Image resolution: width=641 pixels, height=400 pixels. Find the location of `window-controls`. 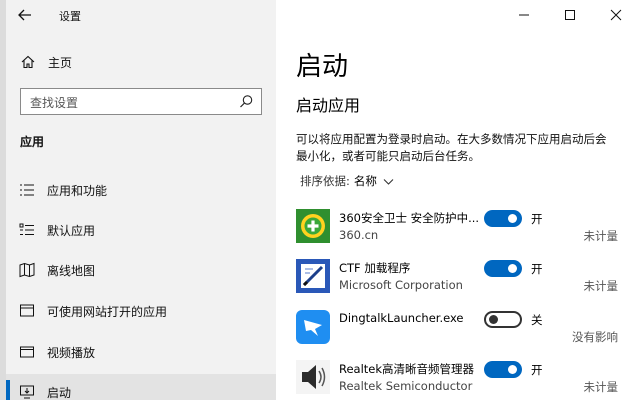

window-controls is located at coordinates (571, 15).